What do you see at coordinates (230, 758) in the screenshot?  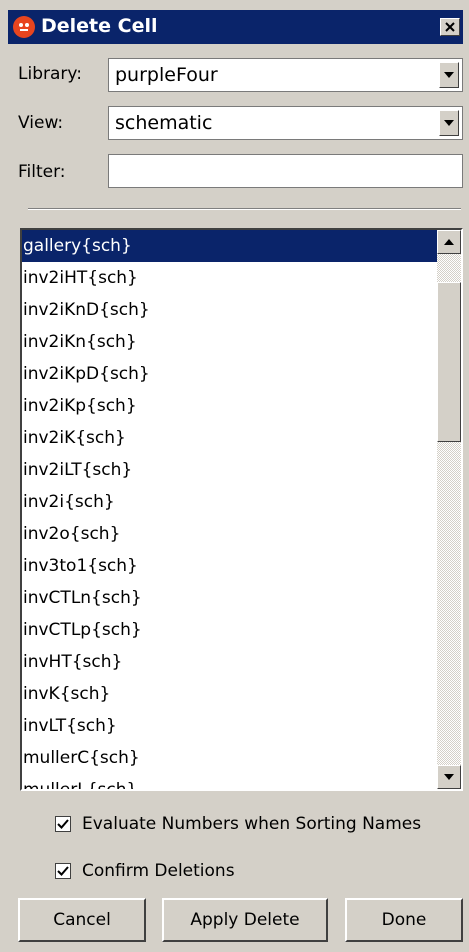 I see `list-item: mullerC{sch}` at bounding box center [230, 758].